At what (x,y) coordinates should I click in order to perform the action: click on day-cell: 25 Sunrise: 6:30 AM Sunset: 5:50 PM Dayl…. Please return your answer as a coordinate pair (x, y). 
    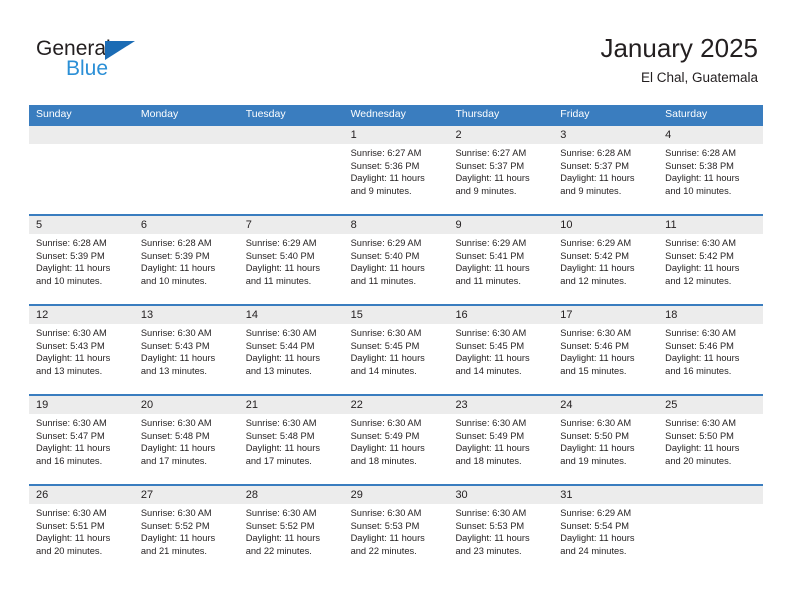
    Looking at the image, I should click on (711, 439).